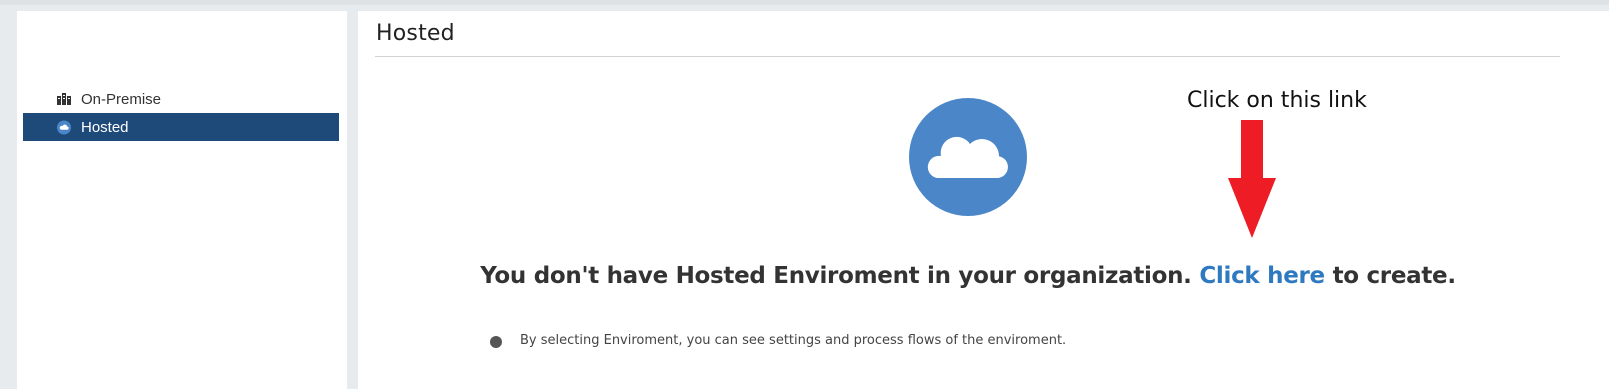 The image size is (1609, 389). I want to click on sidebar-item-label: Hosted, so click(105, 127).